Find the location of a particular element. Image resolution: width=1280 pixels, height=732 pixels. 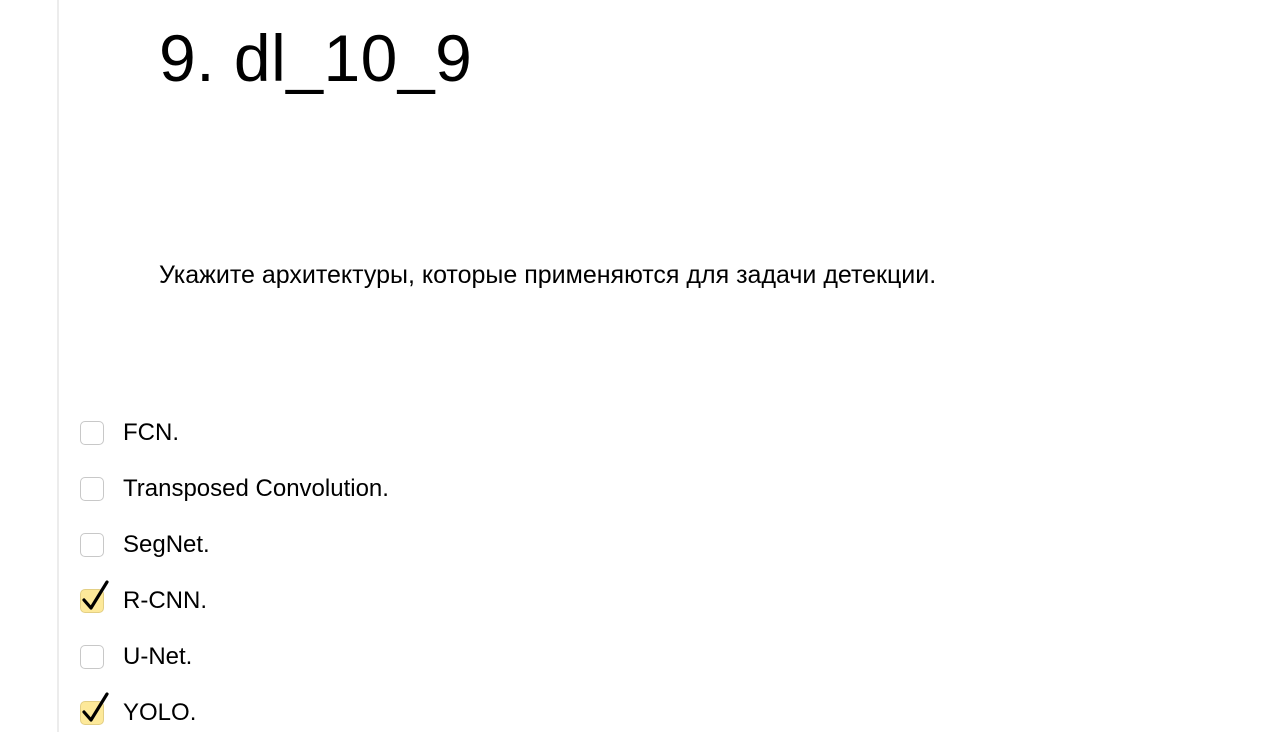

option-fcn: FCN. is located at coordinates (234, 445).